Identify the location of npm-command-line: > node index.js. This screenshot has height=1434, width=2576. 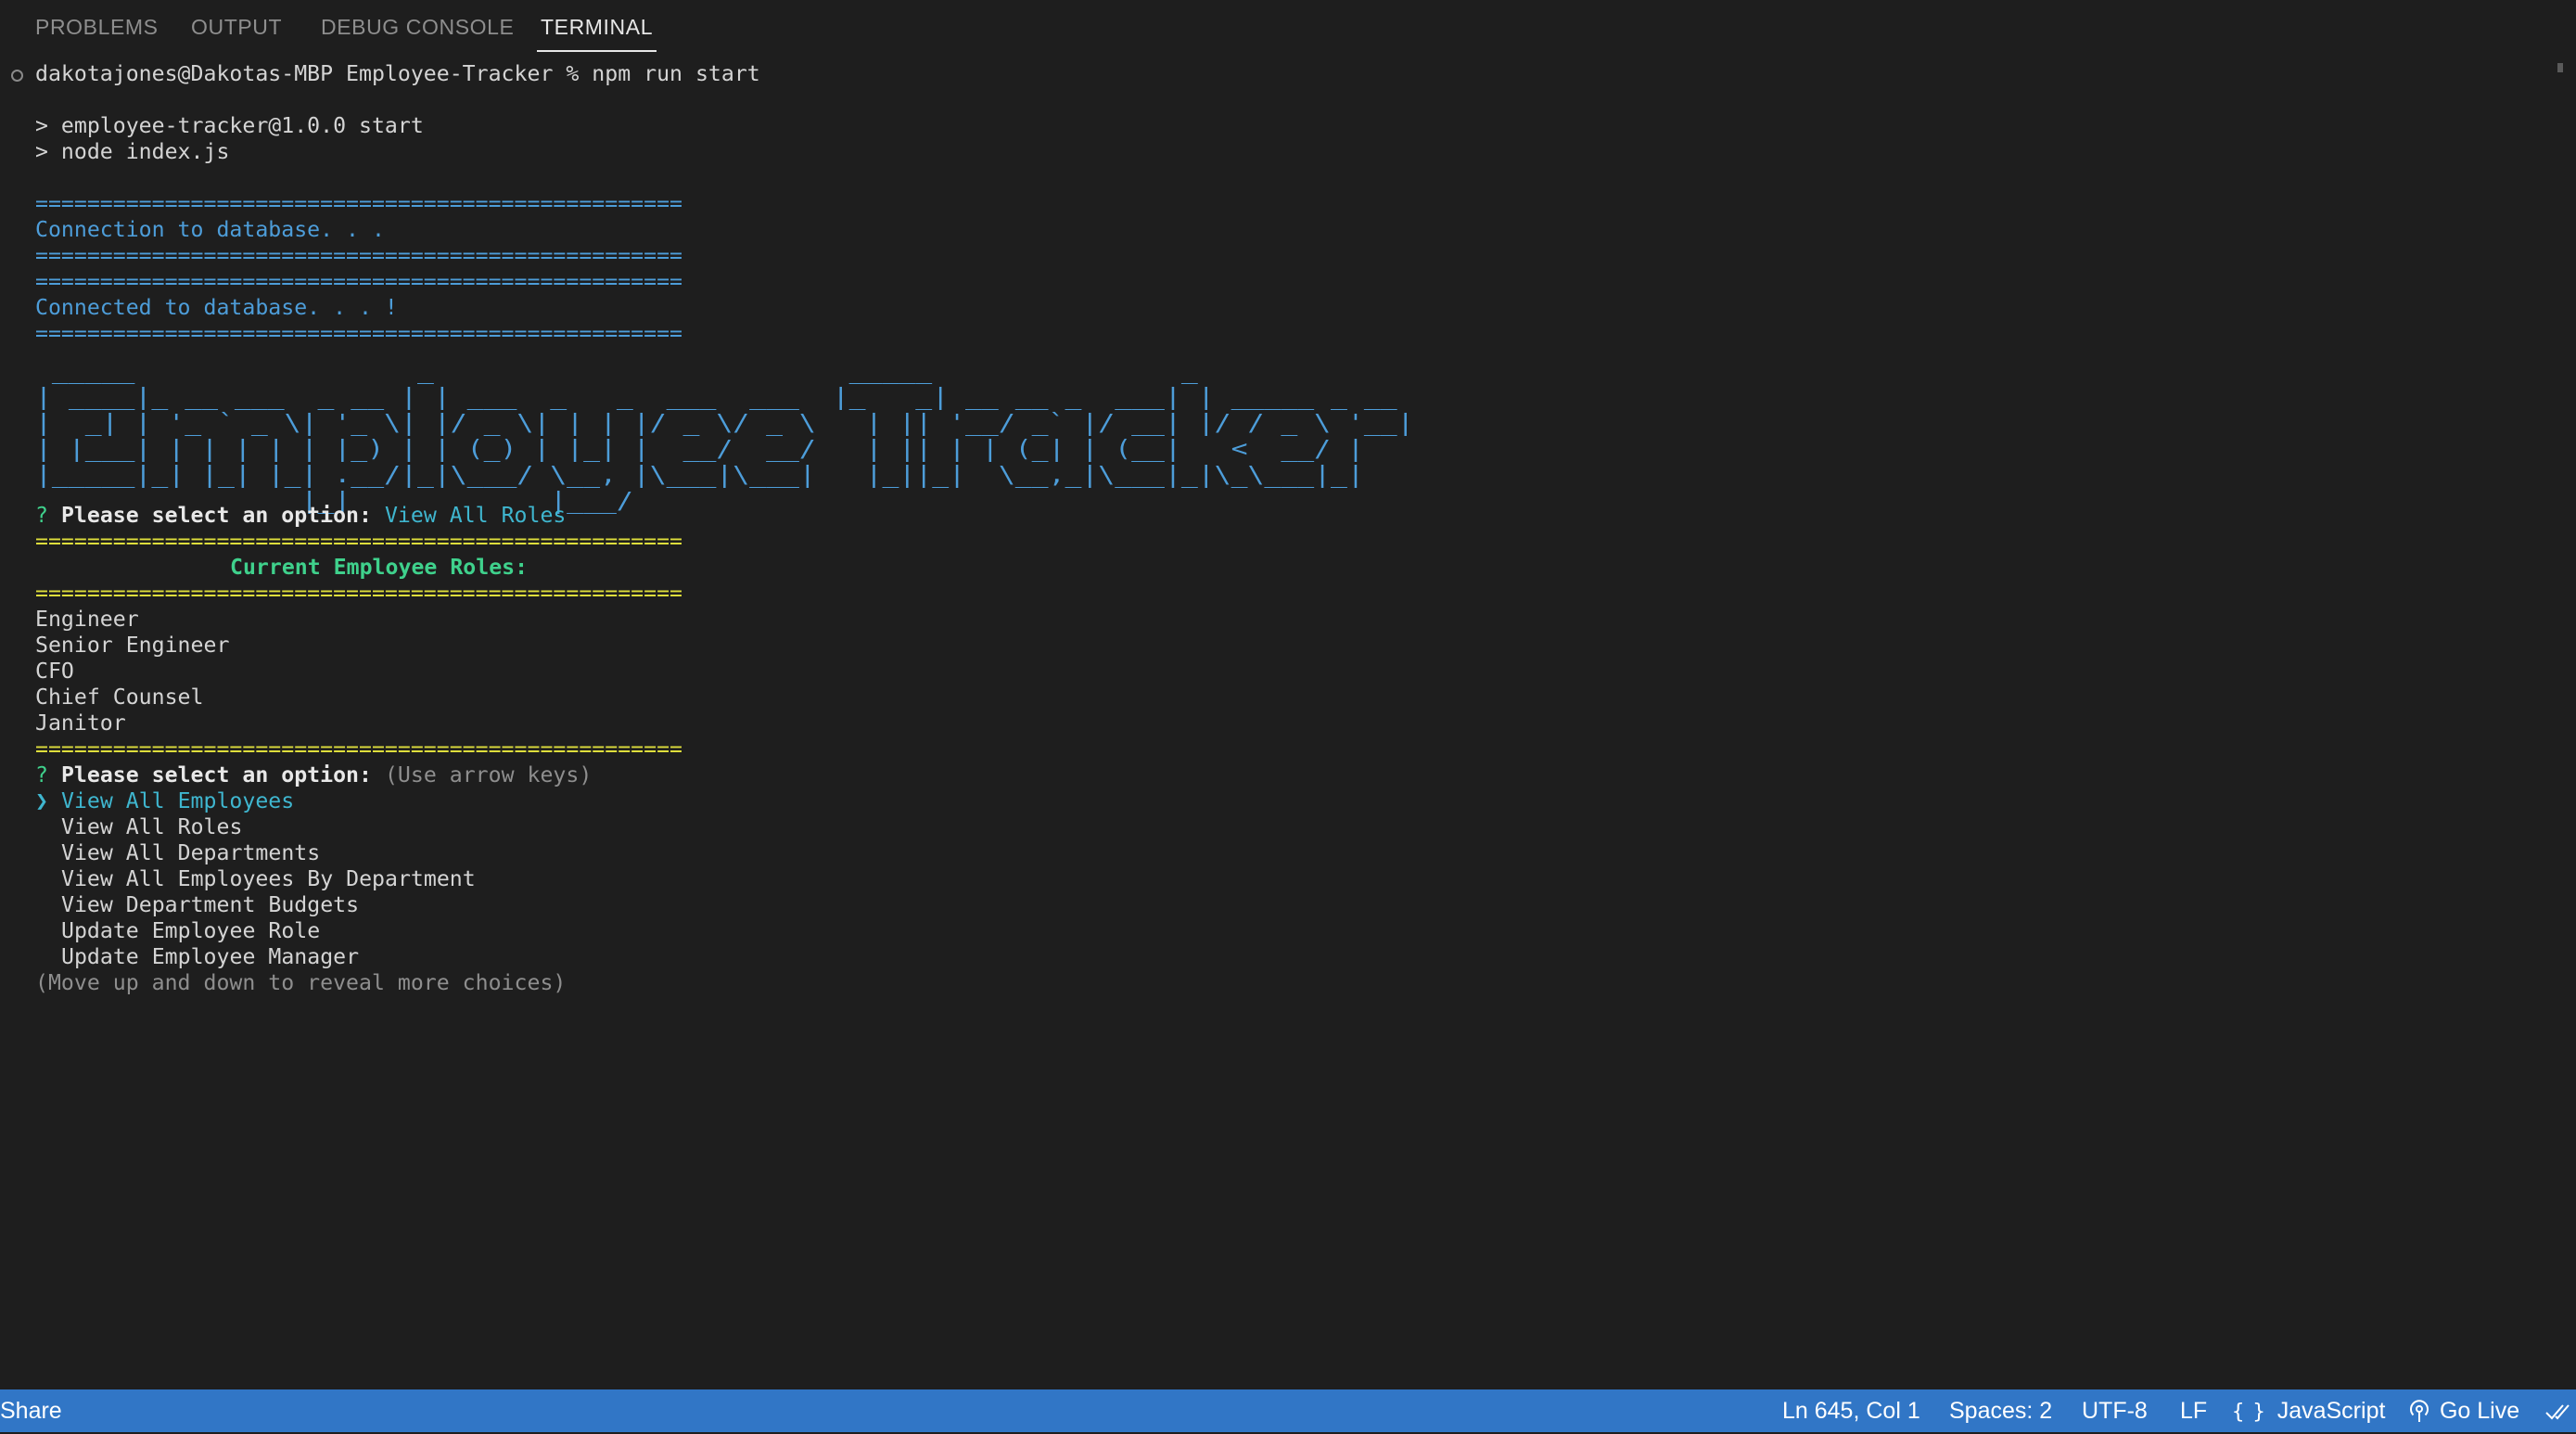
(132, 151).